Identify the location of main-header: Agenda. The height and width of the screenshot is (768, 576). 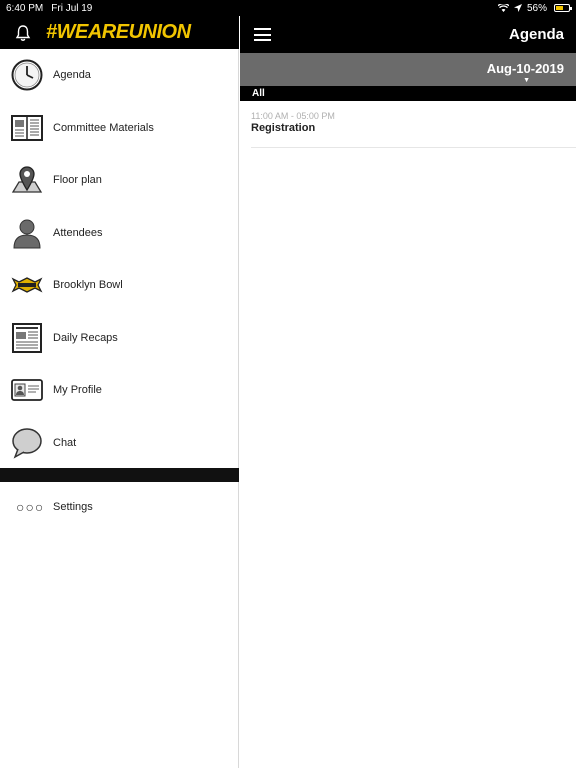
(408, 34).